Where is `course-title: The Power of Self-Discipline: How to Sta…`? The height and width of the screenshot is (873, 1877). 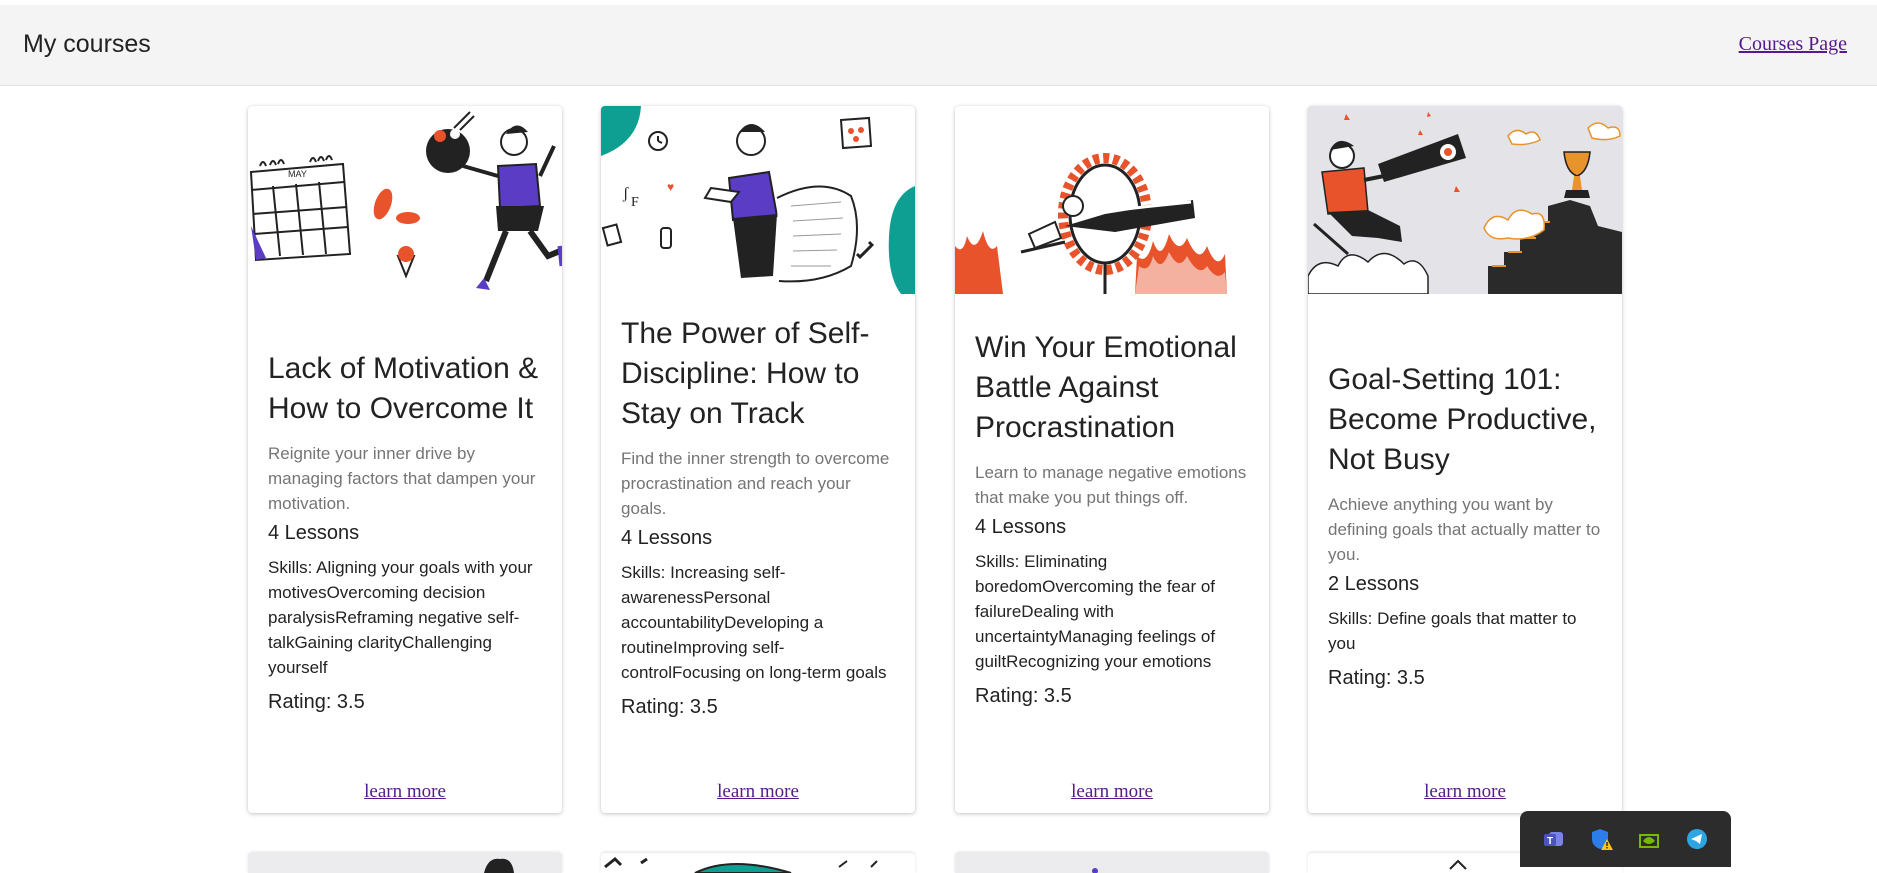 course-title: The Power of Self-Discipline: How to Sta… is located at coordinates (745, 373).